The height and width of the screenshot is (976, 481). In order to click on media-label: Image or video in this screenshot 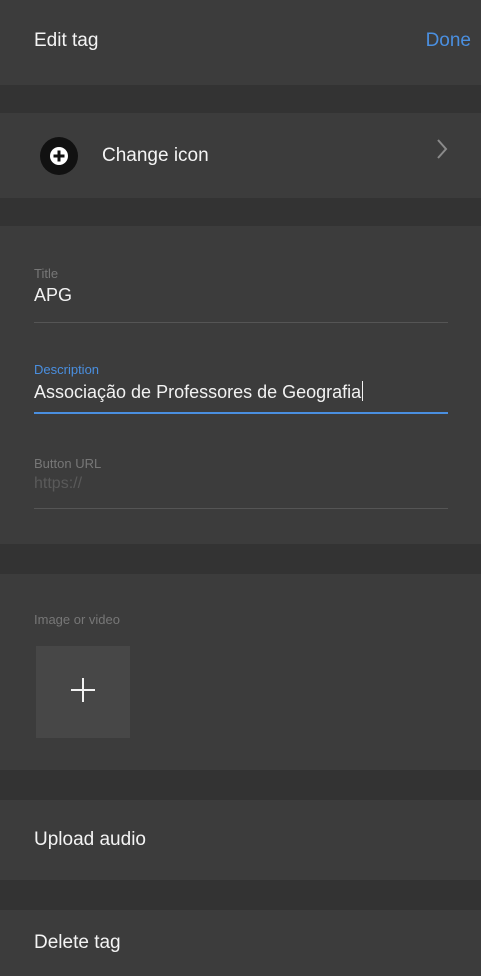, I will do `click(77, 619)`.